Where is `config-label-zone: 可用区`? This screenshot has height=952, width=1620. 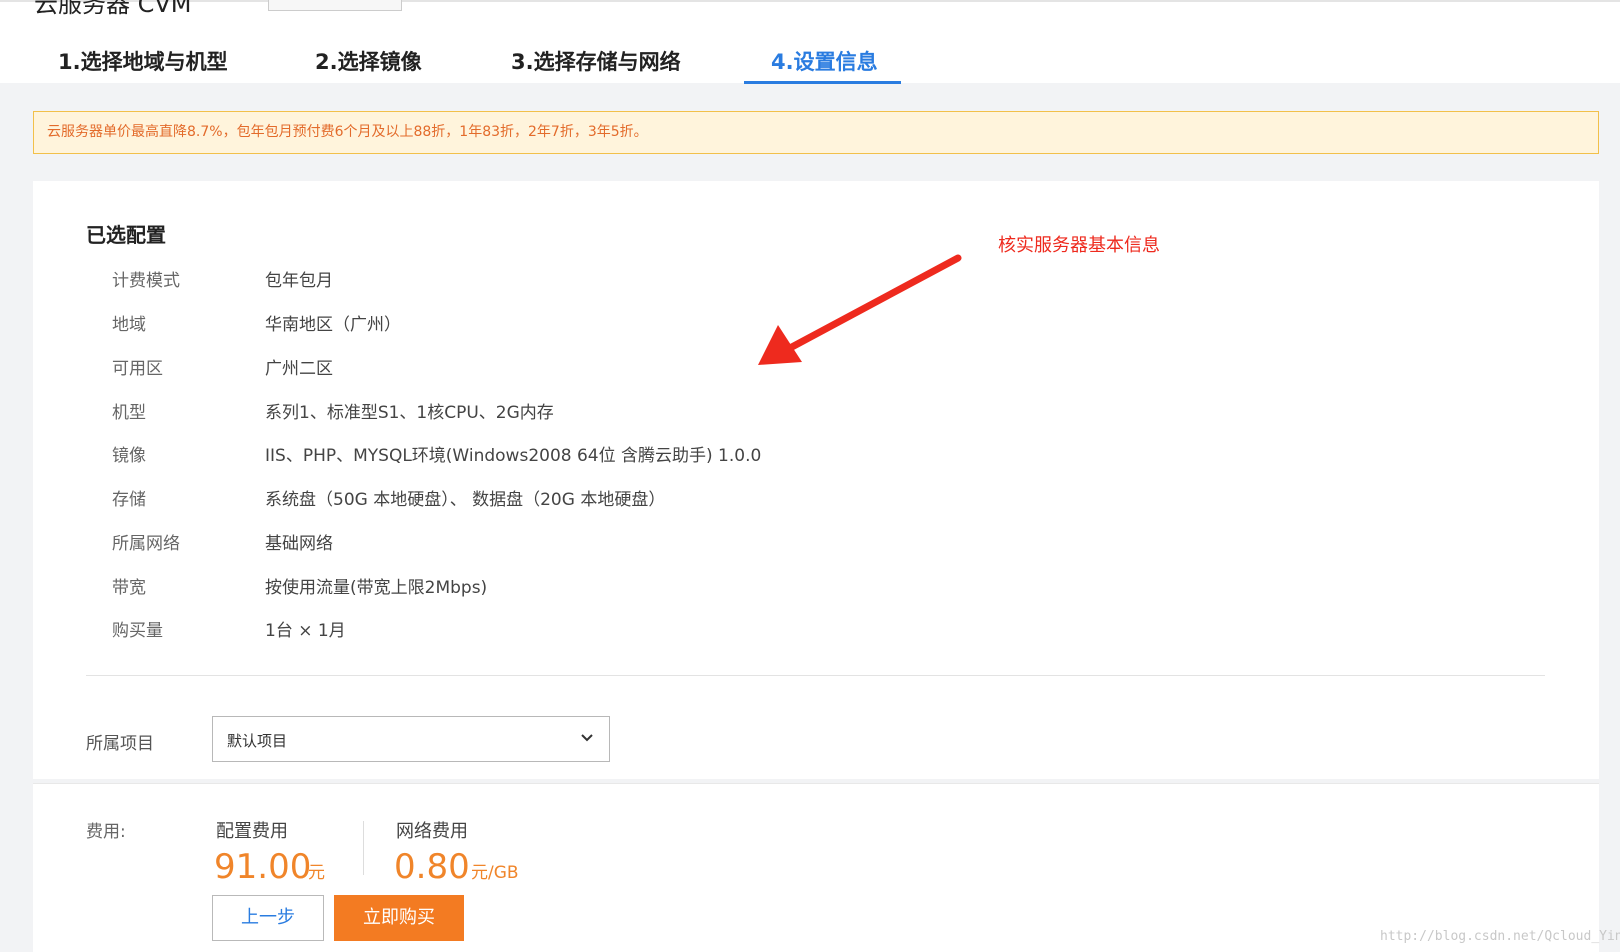
config-label-zone: 可用区 is located at coordinates (137, 369).